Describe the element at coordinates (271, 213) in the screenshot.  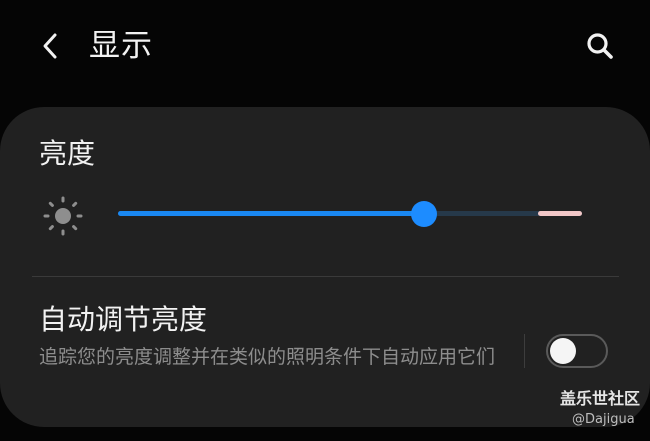
I see `slider-fill` at that location.